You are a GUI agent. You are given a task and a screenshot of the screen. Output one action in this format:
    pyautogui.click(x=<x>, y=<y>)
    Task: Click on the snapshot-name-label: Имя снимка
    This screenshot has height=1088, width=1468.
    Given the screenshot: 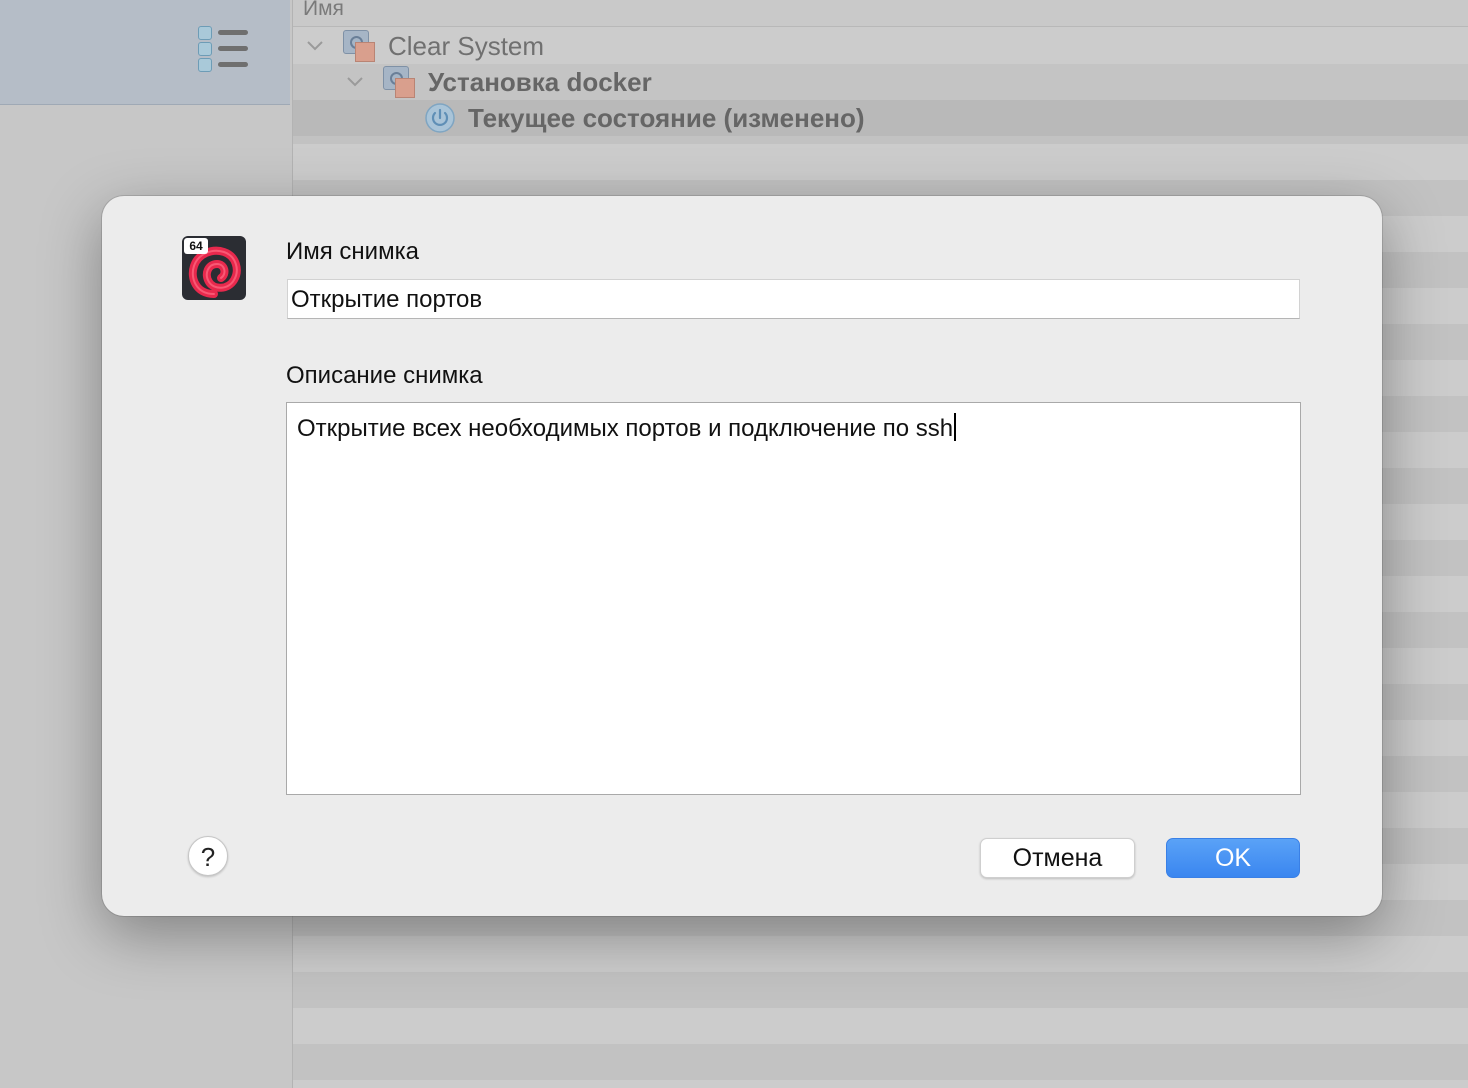 What is the action you would take?
    pyautogui.click(x=352, y=251)
    